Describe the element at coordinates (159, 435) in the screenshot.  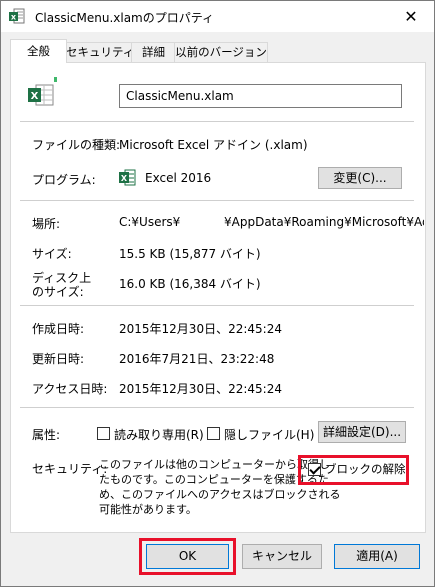
I see `readonly-label: 読み取り専用(R)` at that location.